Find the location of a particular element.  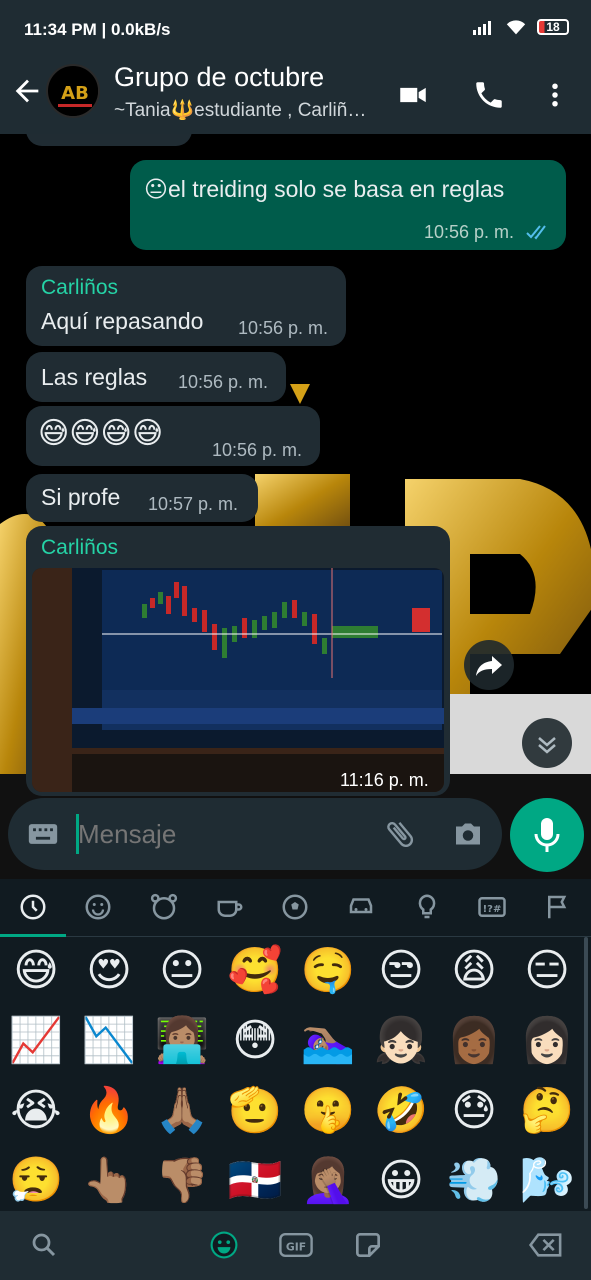

emoji-cell: 🤫 is located at coordinates (328, 1111).